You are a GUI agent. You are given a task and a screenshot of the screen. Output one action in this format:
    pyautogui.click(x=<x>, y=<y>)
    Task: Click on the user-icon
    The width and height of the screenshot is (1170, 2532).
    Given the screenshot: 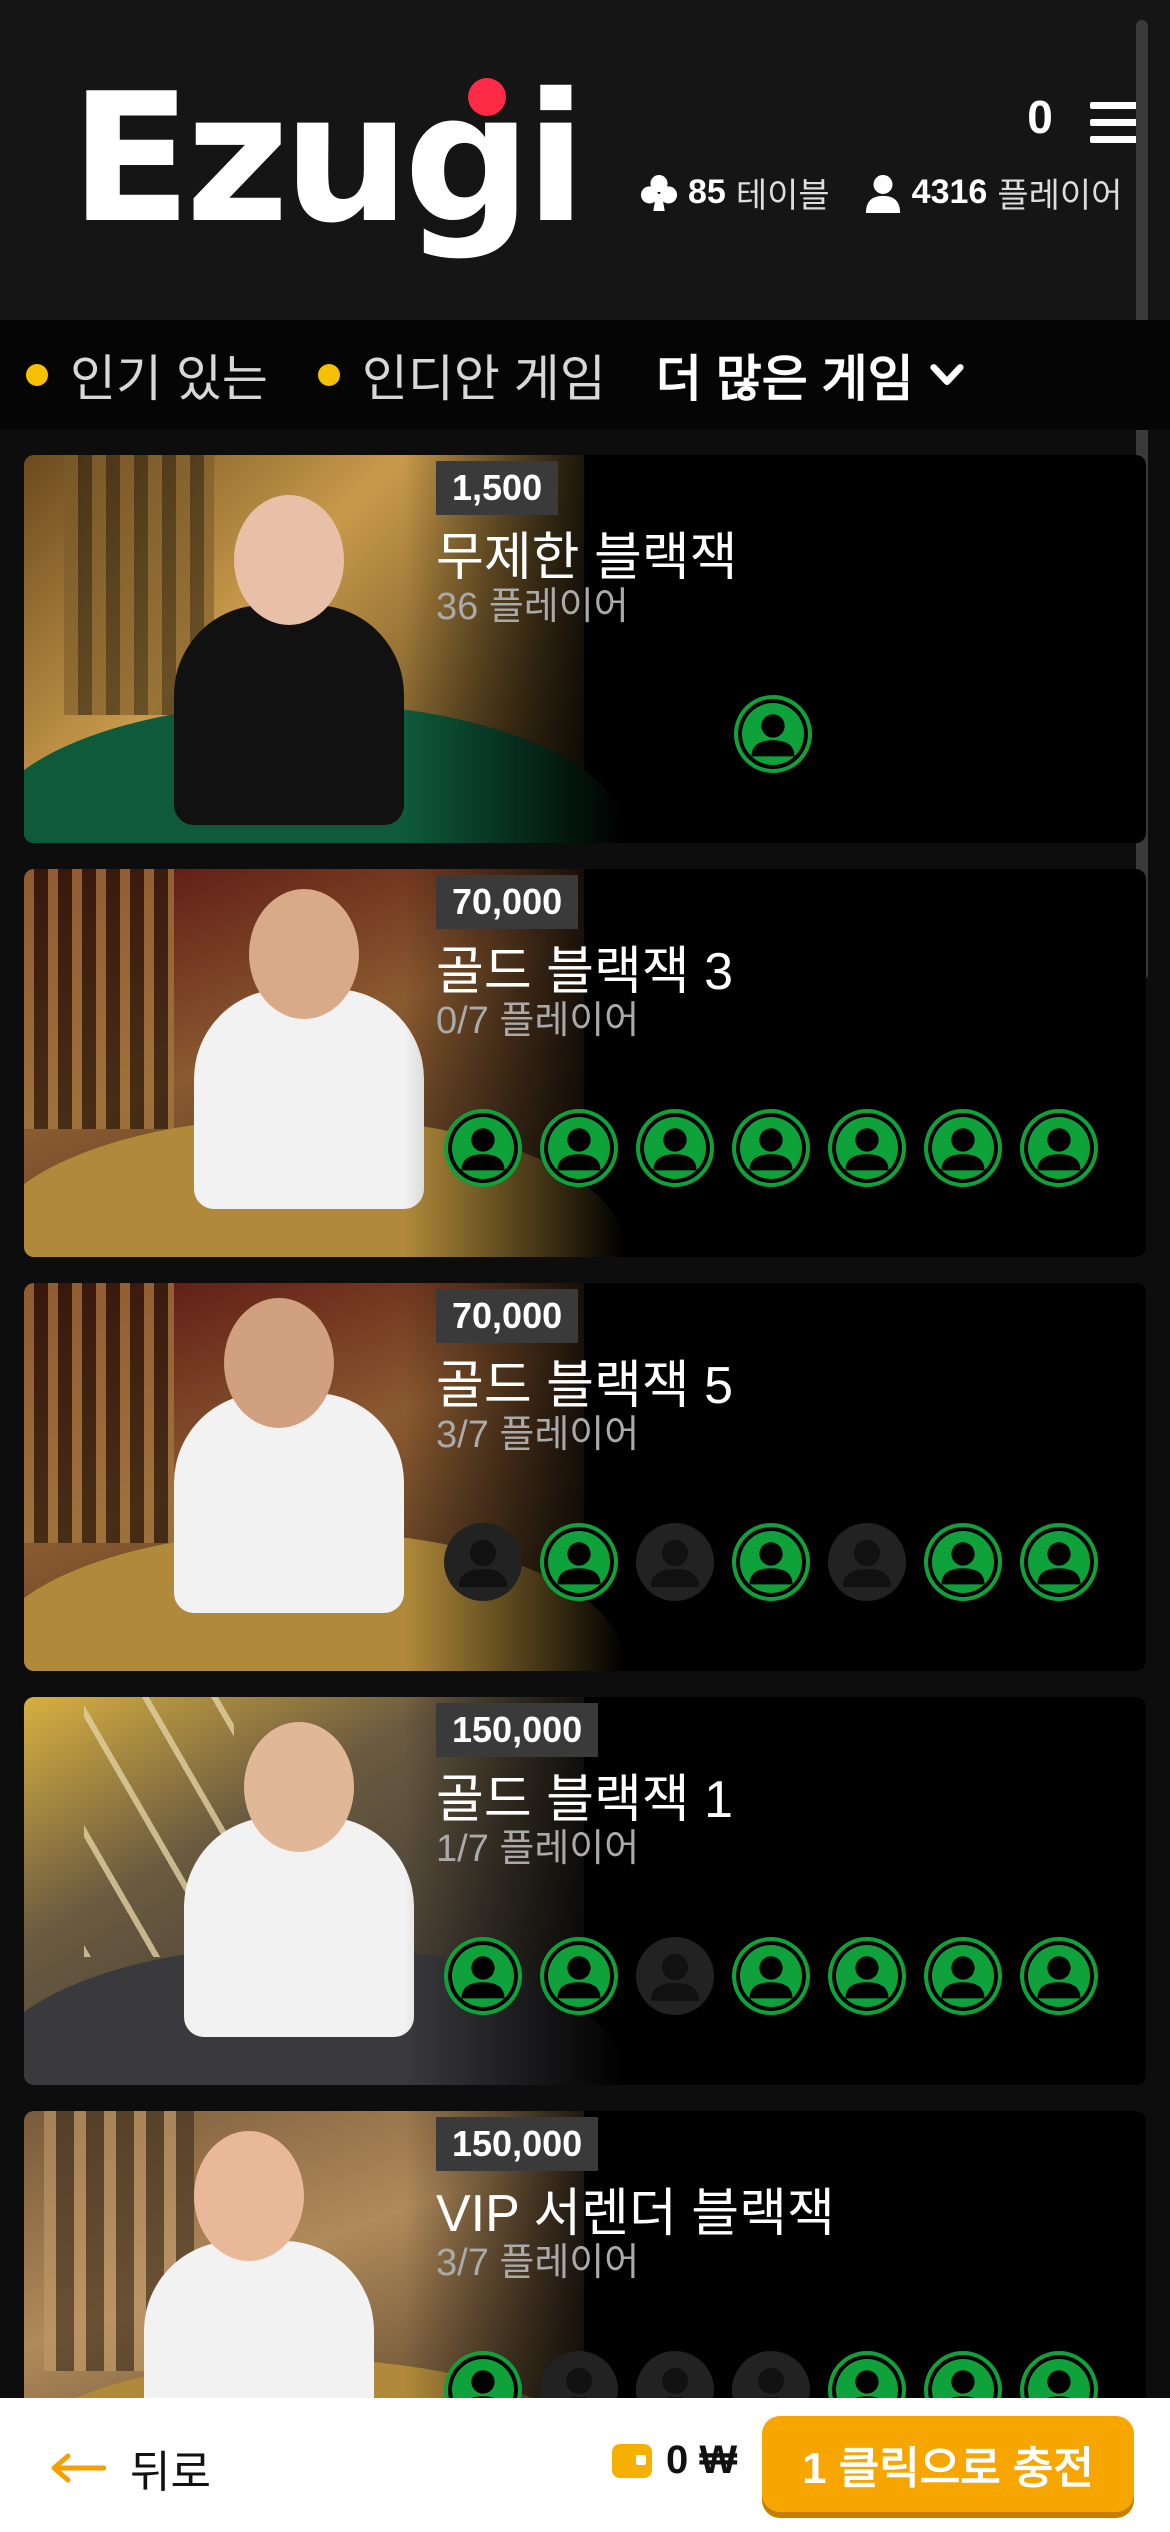 What is the action you would take?
    pyautogui.click(x=882, y=193)
    